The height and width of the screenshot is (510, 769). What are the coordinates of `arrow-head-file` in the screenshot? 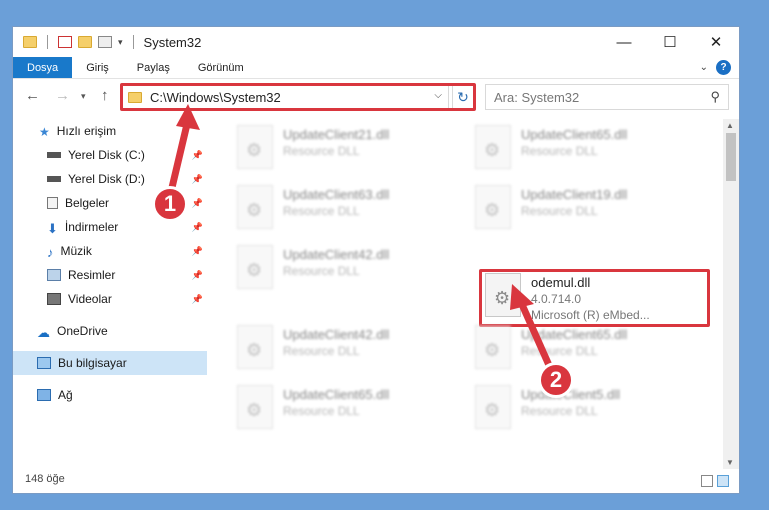 It's located at (522, 297).